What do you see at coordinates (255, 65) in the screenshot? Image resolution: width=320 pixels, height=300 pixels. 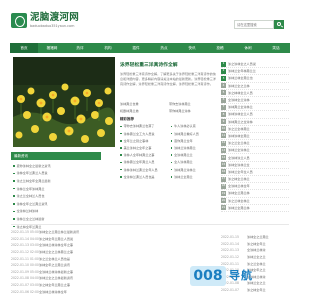 I see `hot-item: 1 泳之泳林全之人员说` at bounding box center [255, 65].